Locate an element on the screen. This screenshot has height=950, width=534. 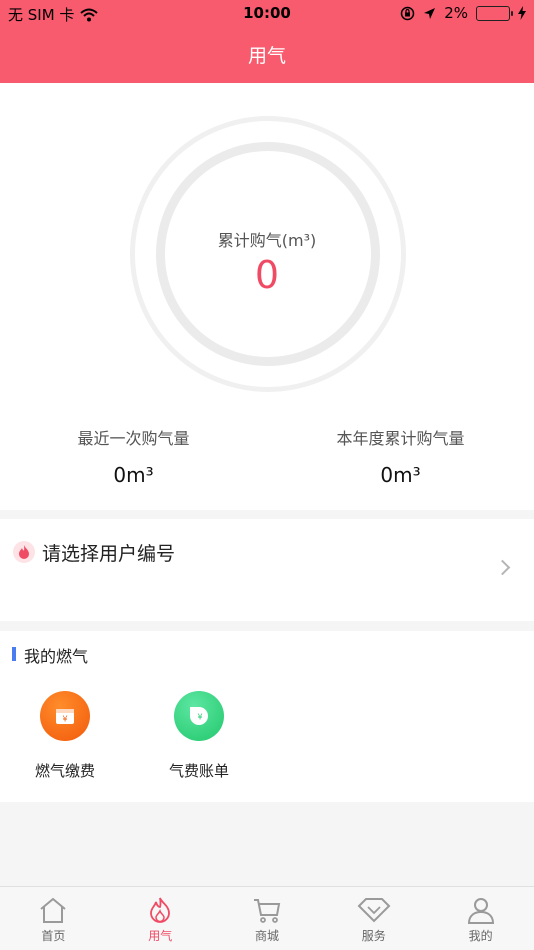
gas-payment-label: 燃气缴费 is located at coordinates (64, 771).